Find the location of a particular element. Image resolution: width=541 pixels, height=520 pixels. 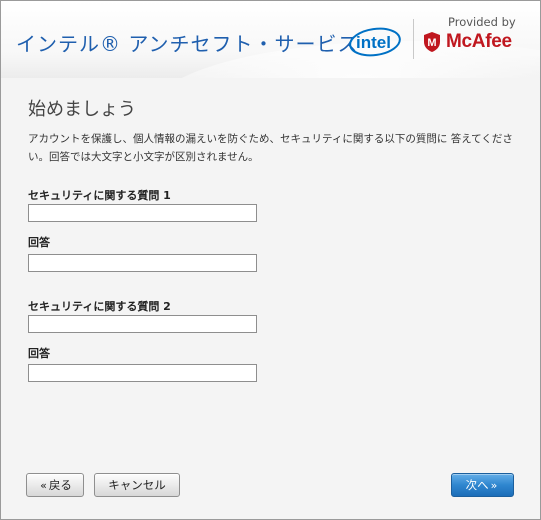

intel-logo-text: intel is located at coordinates (373, 42).